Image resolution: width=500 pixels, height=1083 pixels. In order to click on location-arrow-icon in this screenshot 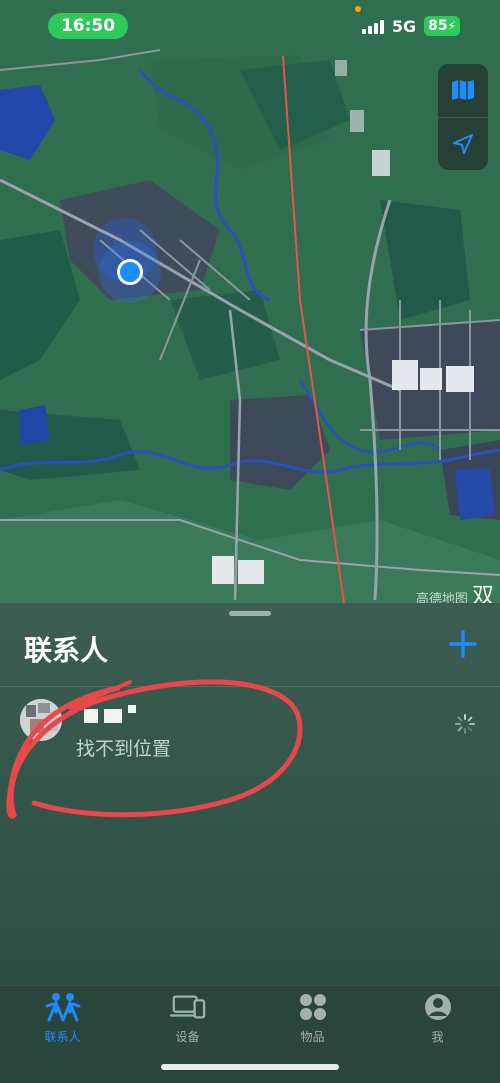, I will do `click(463, 143)`.